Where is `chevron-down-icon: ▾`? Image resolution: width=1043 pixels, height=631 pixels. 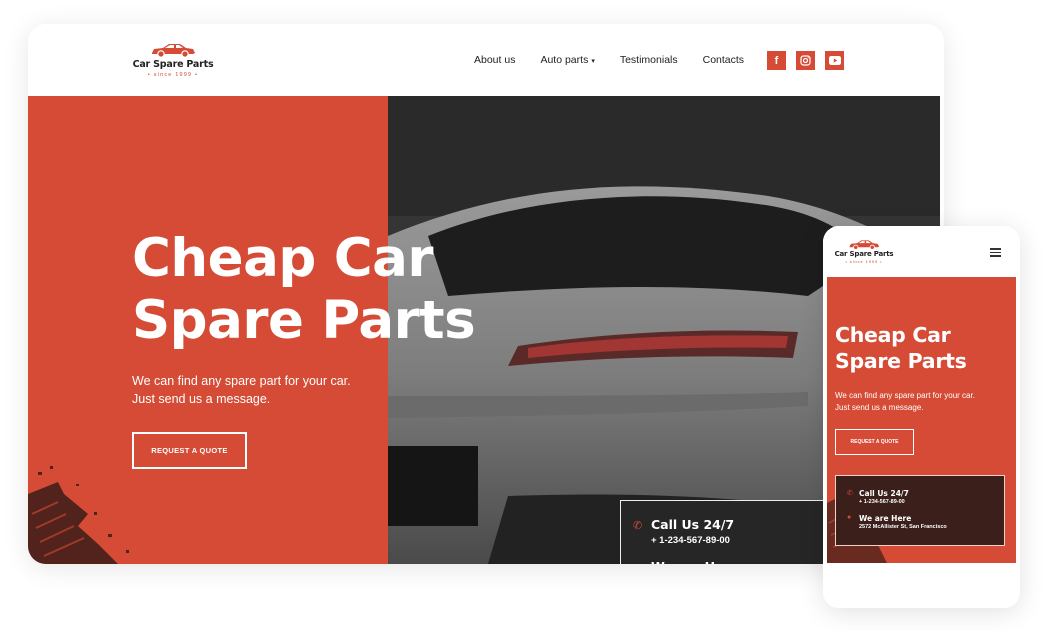 chevron-down-icon: ▾ is located at coordinates (593, 61).